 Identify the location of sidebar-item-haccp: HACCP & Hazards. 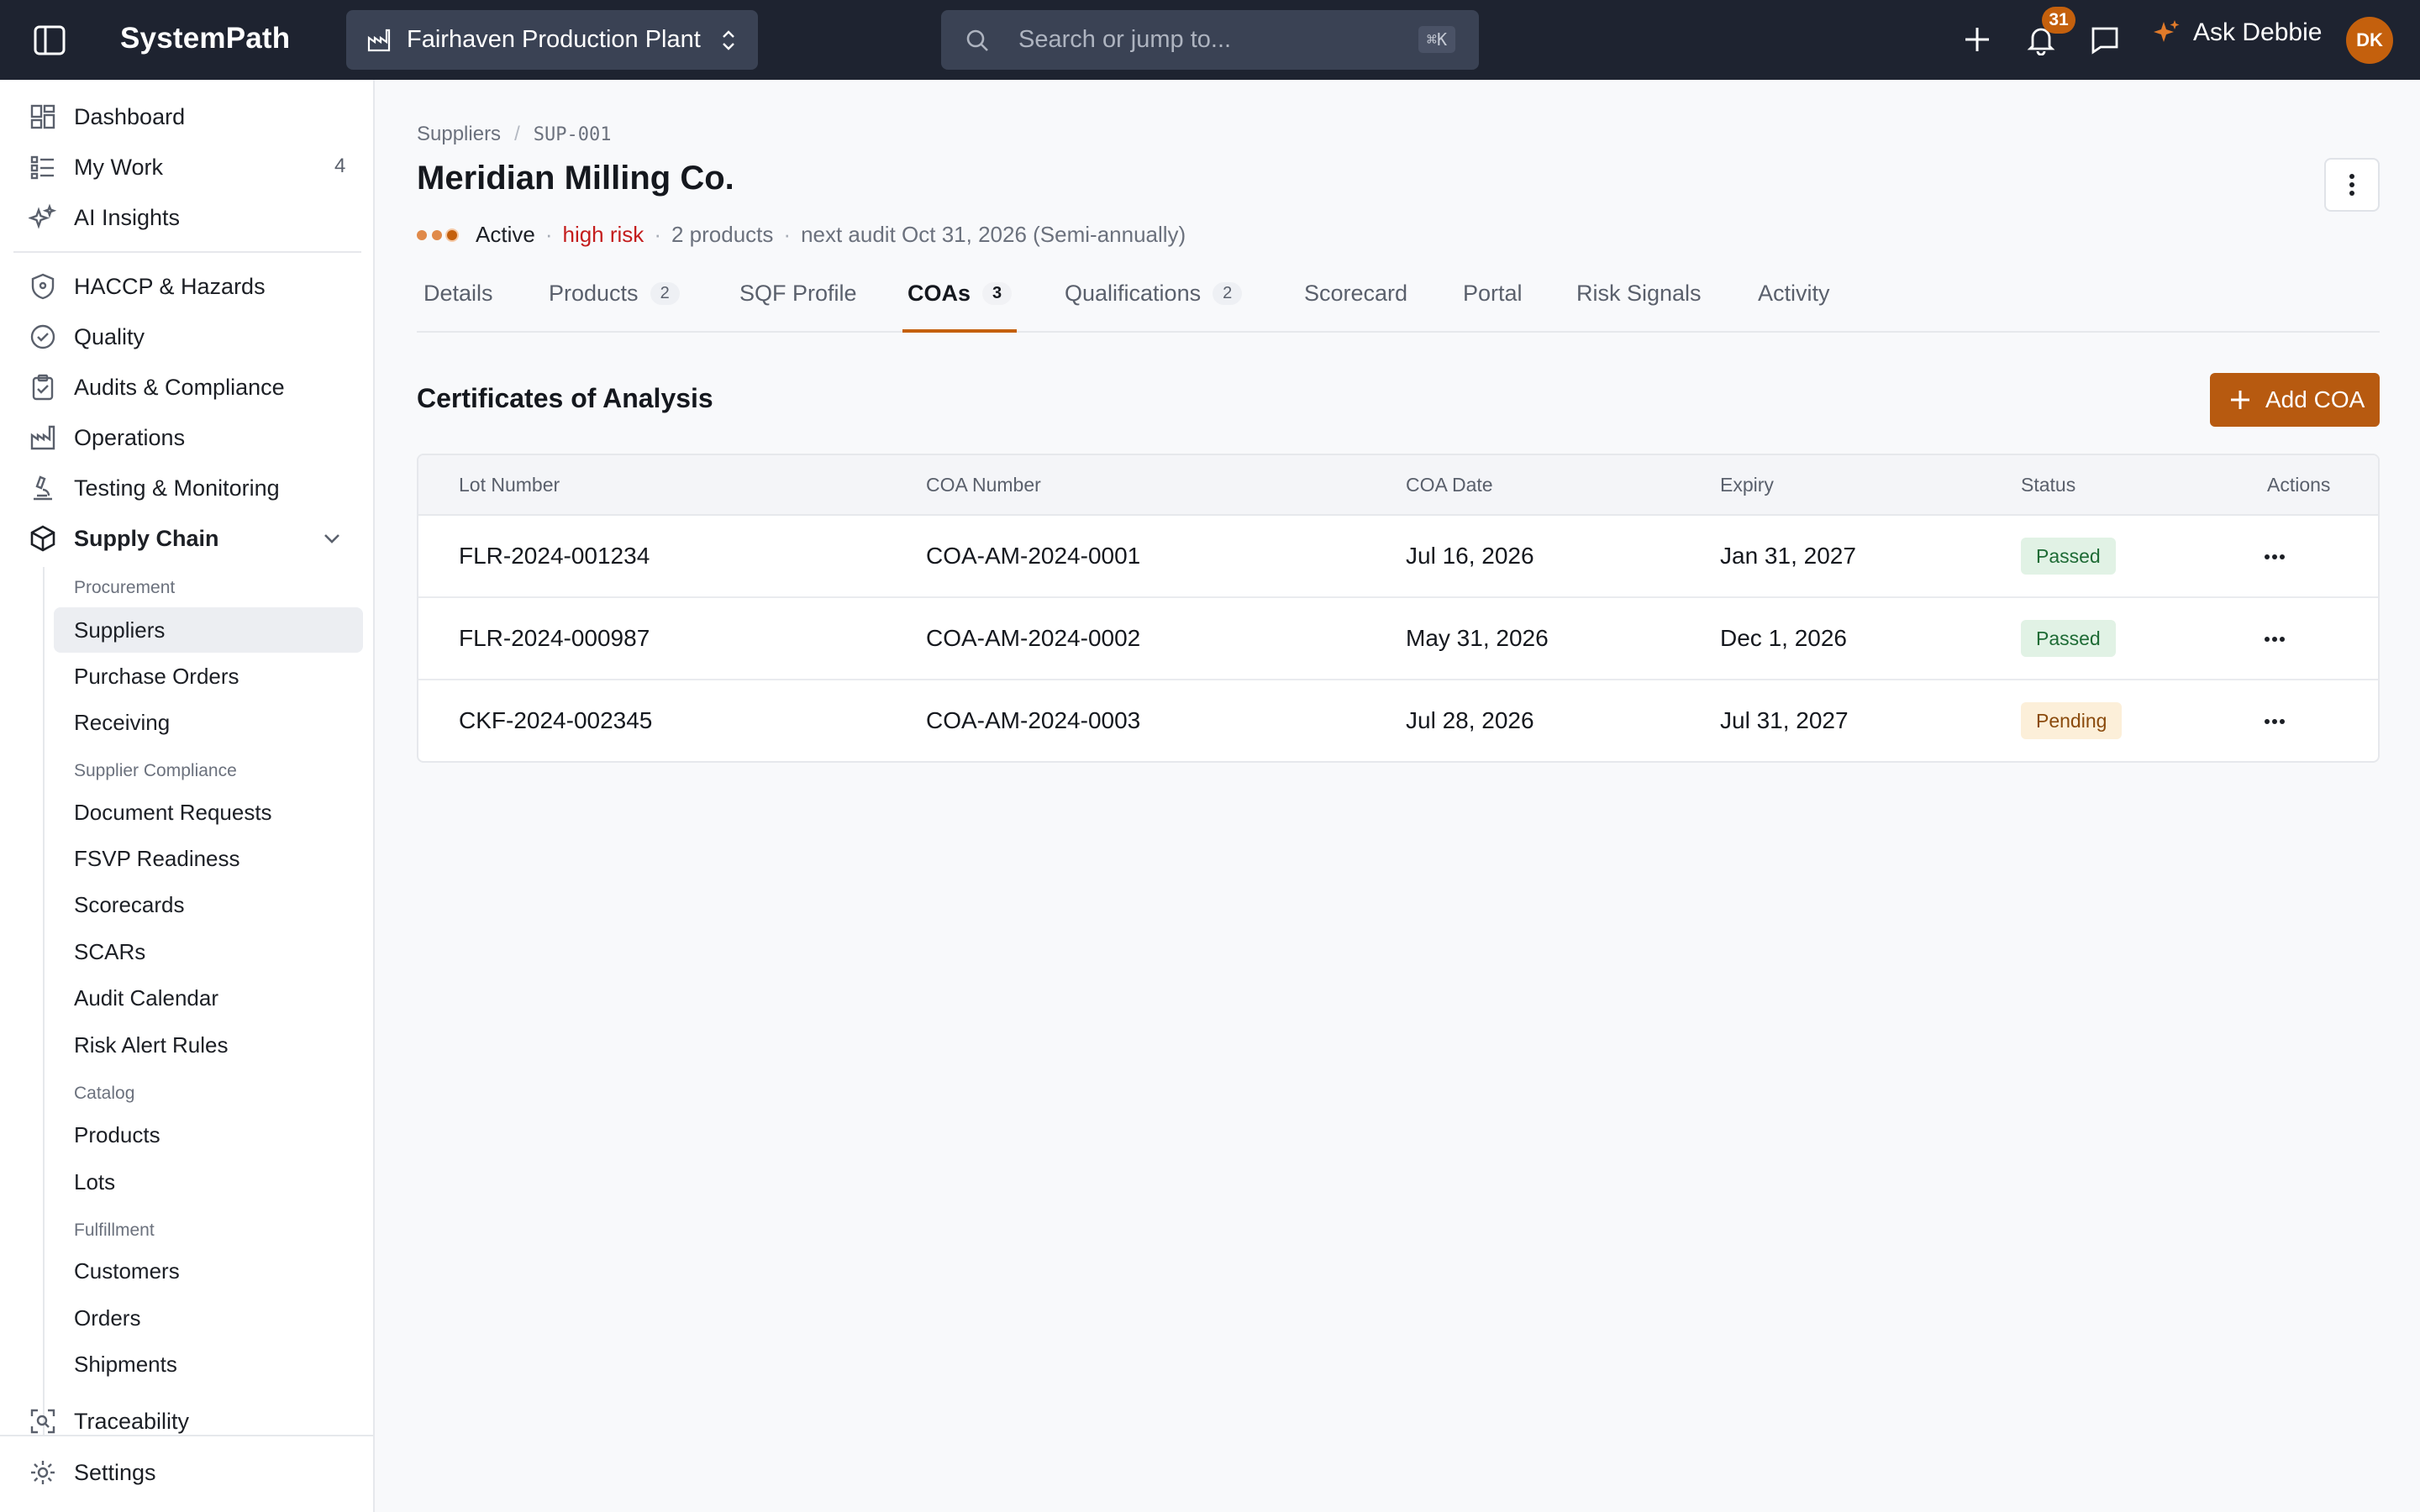
(147, 286).